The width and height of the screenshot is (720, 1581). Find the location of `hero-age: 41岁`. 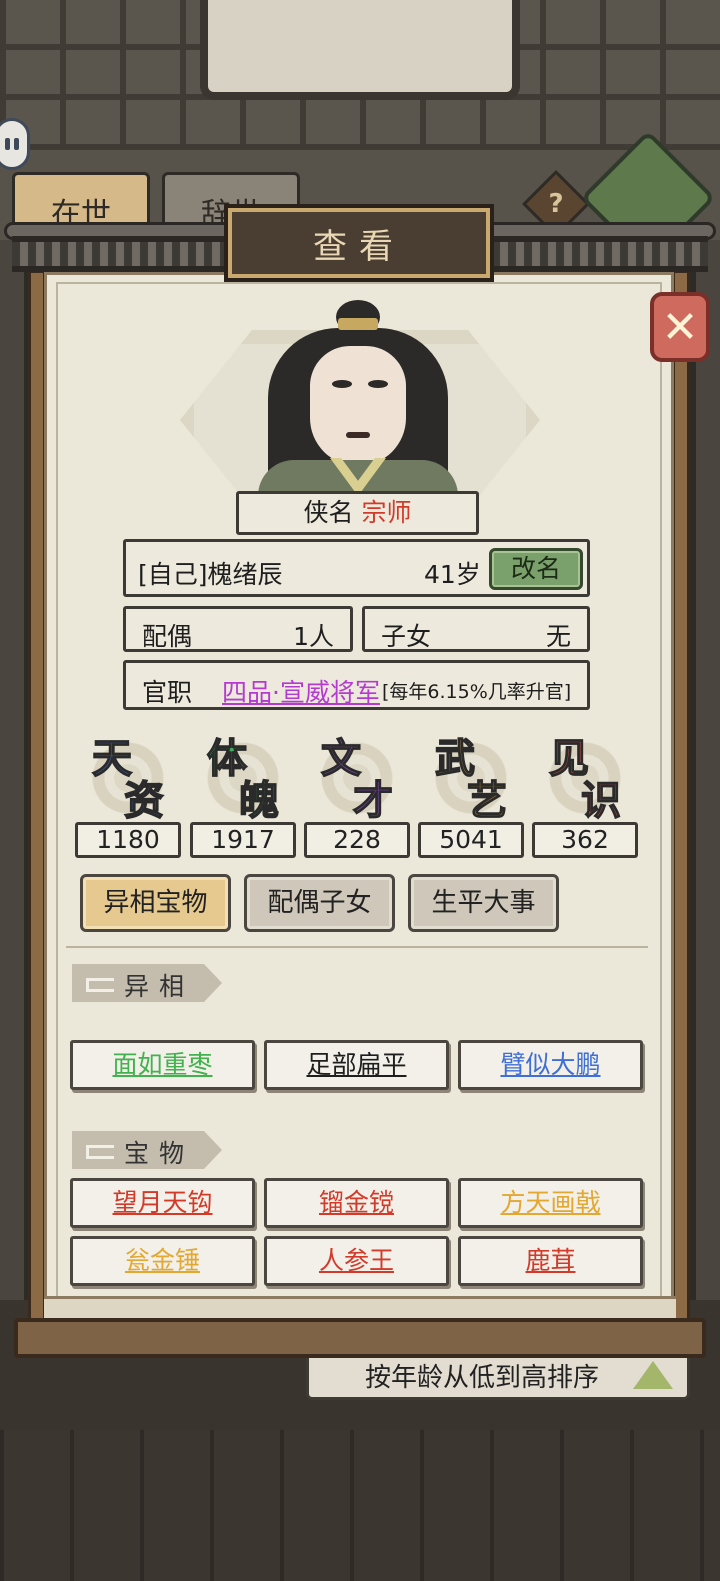

hero-age: 41岁 is located at coordinates (452, 574).